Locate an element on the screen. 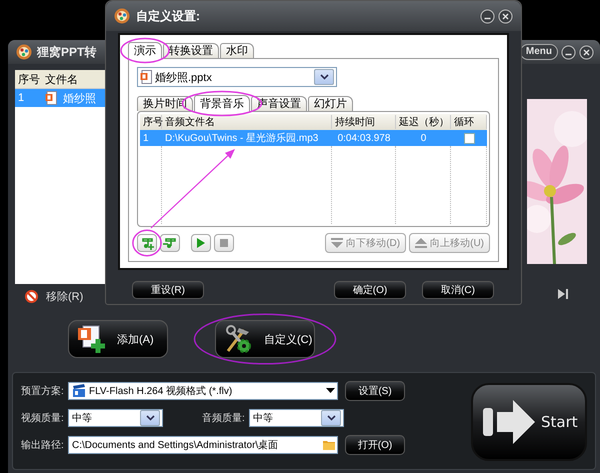 The image size is (600, 473). tab: 转换设置 is located at coordinates (191, 50).